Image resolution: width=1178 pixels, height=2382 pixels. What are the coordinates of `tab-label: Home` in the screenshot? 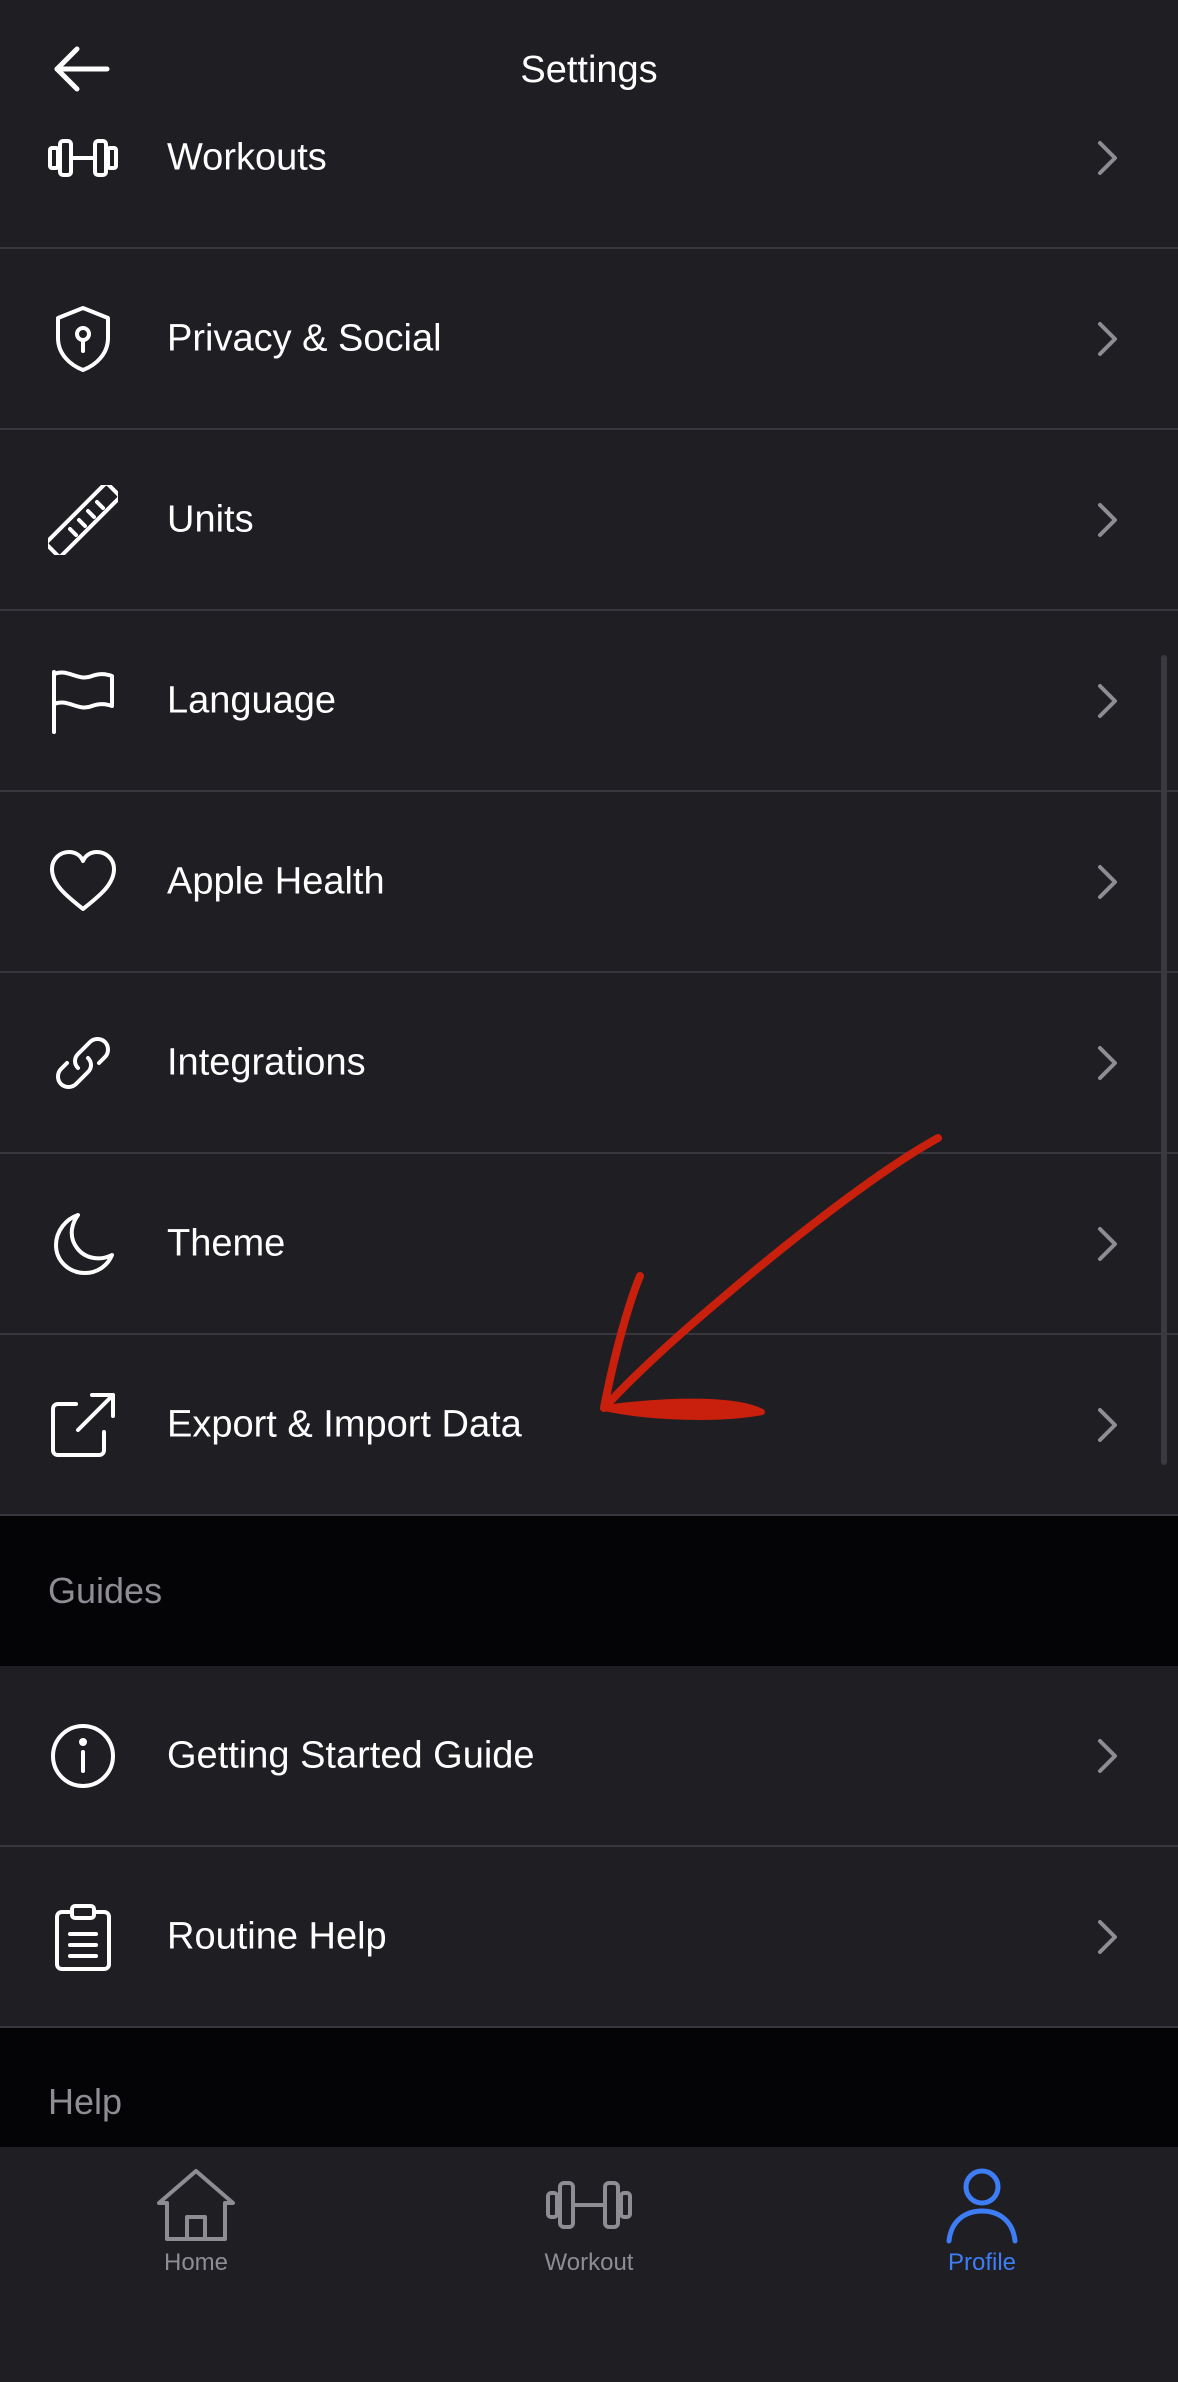 It's located at (196, 2262).